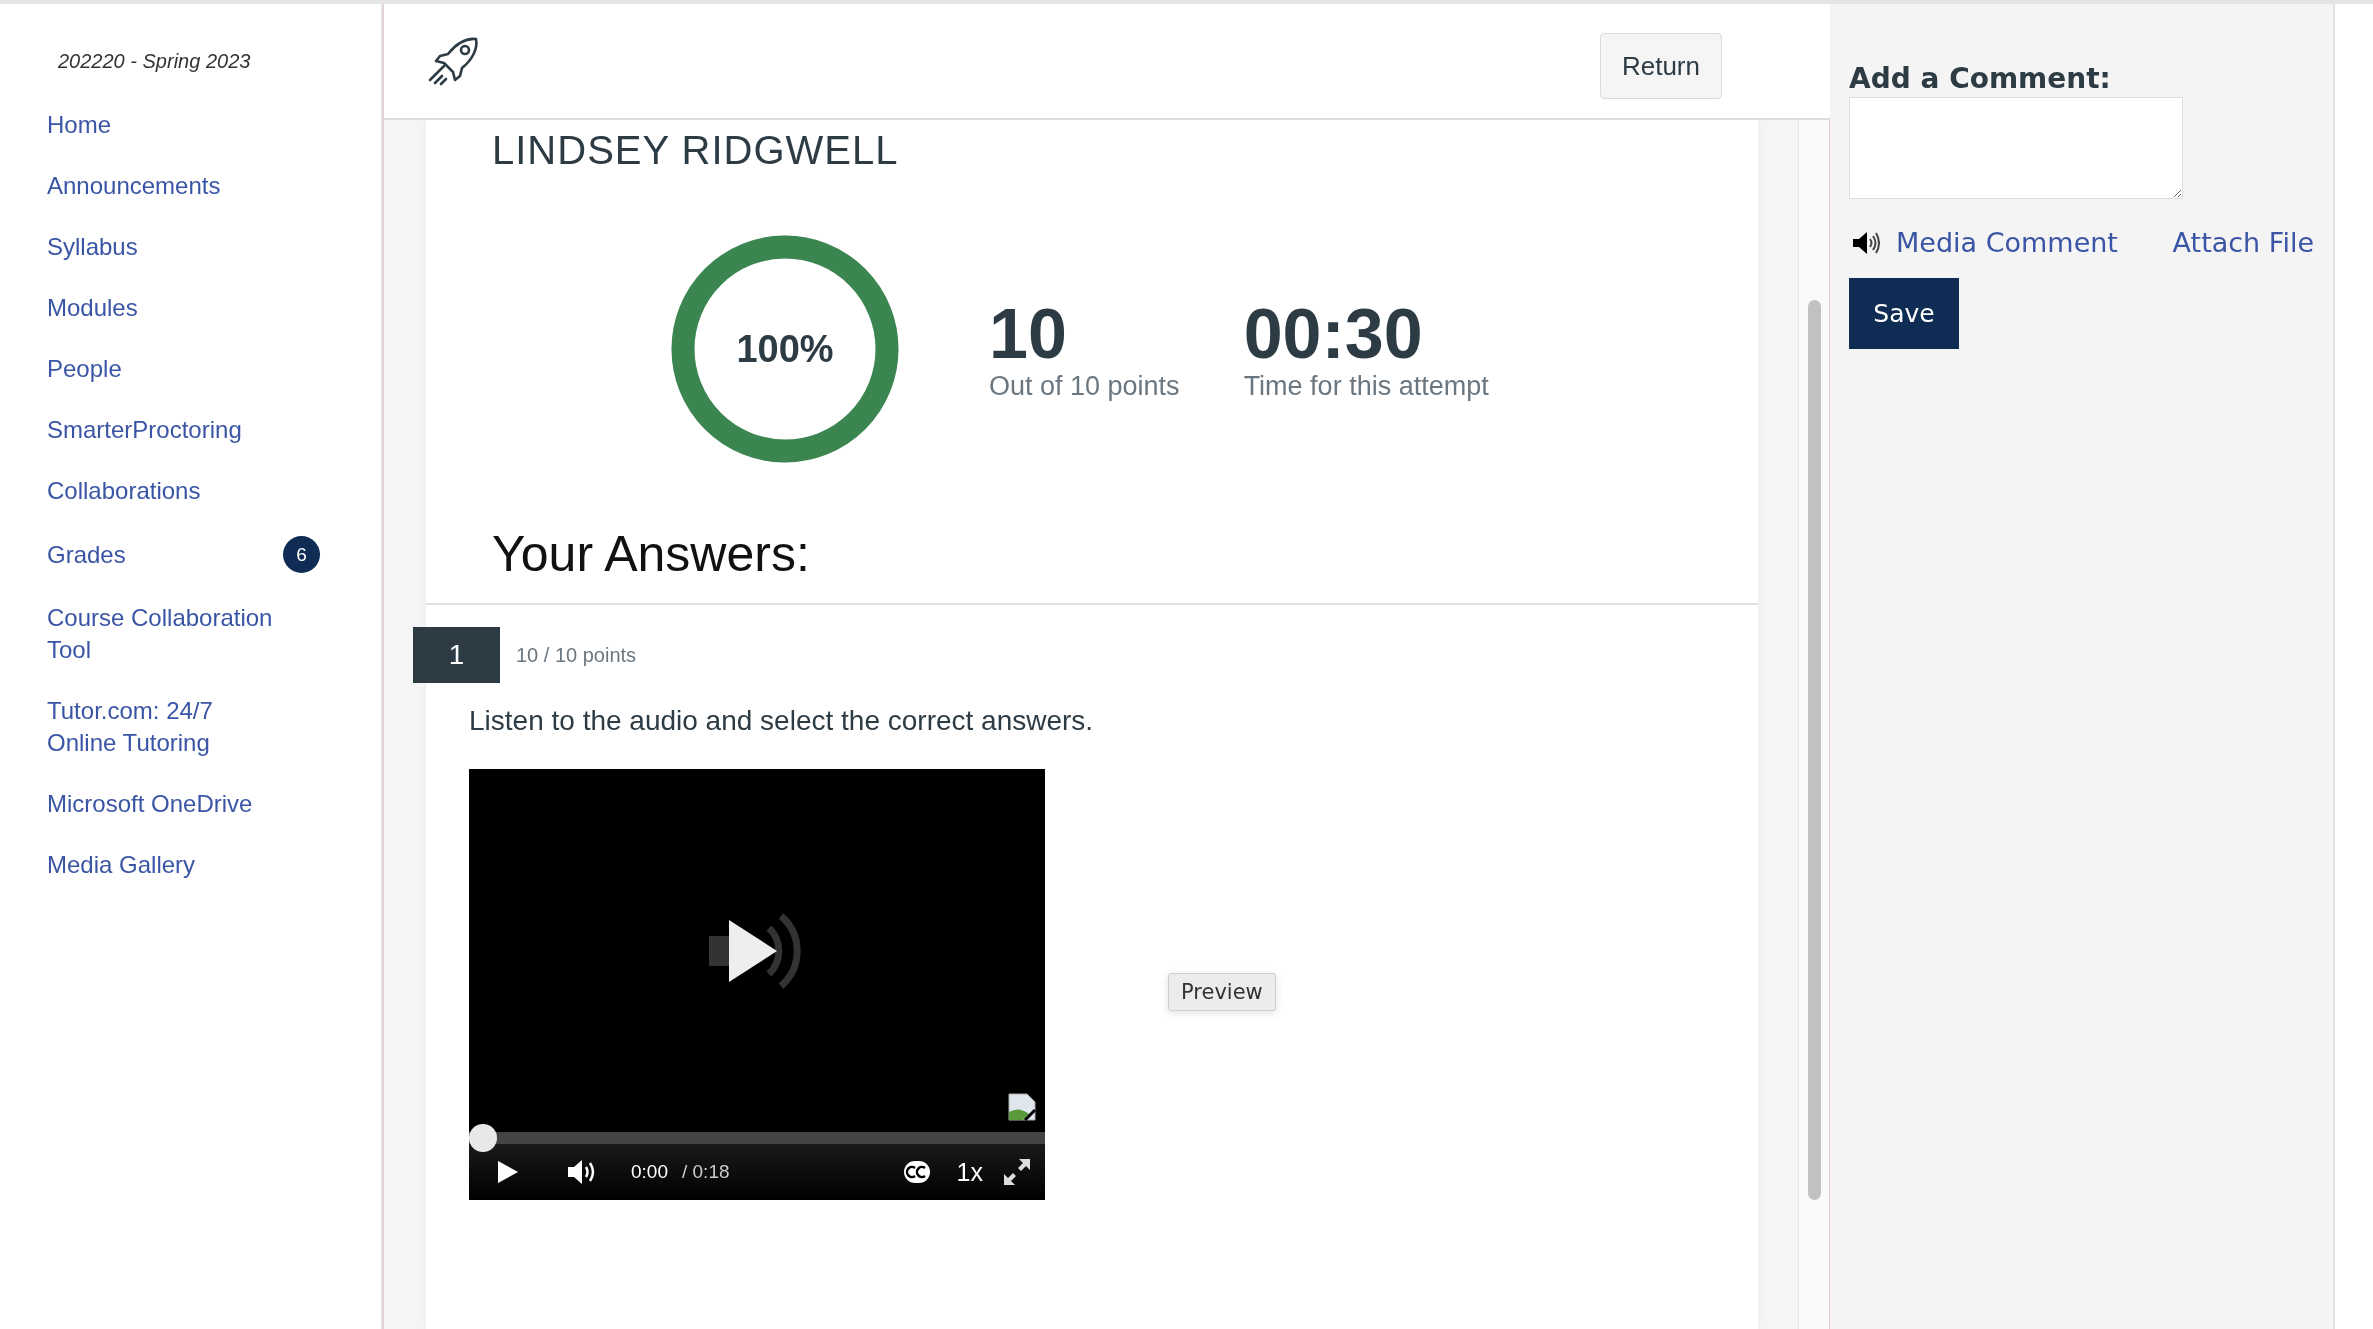  Describe the element at coordinates (508, 1172) in the screenshot. I see `play-icon` at that location.